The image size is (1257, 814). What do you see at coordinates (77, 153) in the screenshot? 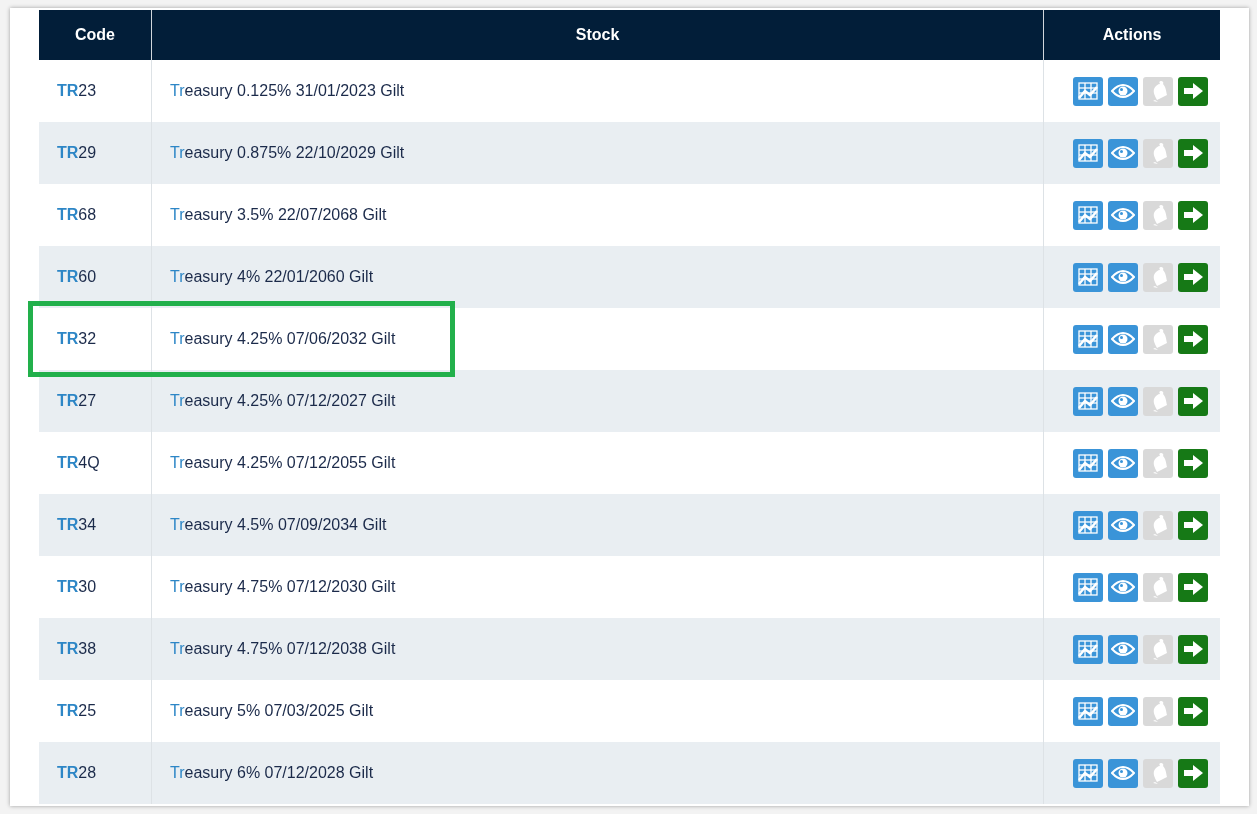
I see `code-link: TR29` at bounding box center [77, 153].